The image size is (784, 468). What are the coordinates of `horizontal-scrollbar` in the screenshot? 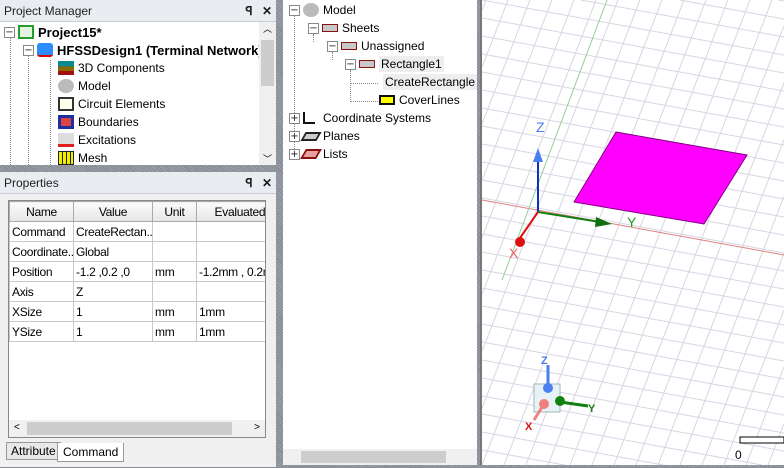 It's located at (380, 457).